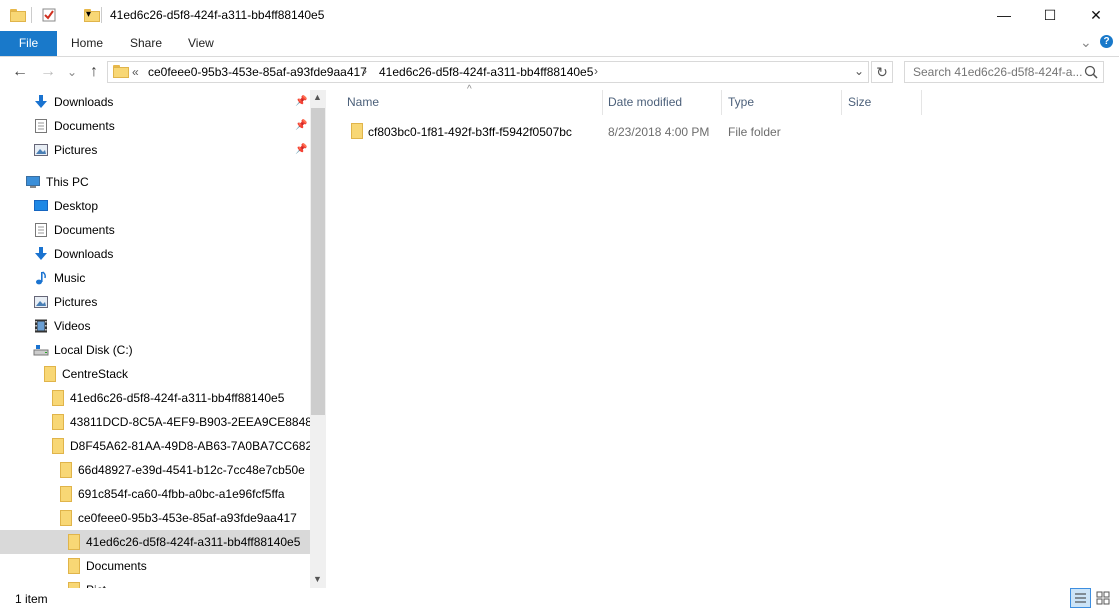 The height and width of the screenshot is (611, 1119). What do you see at coordinates (155, 206) in the screenshot?
I see `nav-item-desktop: Desktop` at bounding box center [155, 206].